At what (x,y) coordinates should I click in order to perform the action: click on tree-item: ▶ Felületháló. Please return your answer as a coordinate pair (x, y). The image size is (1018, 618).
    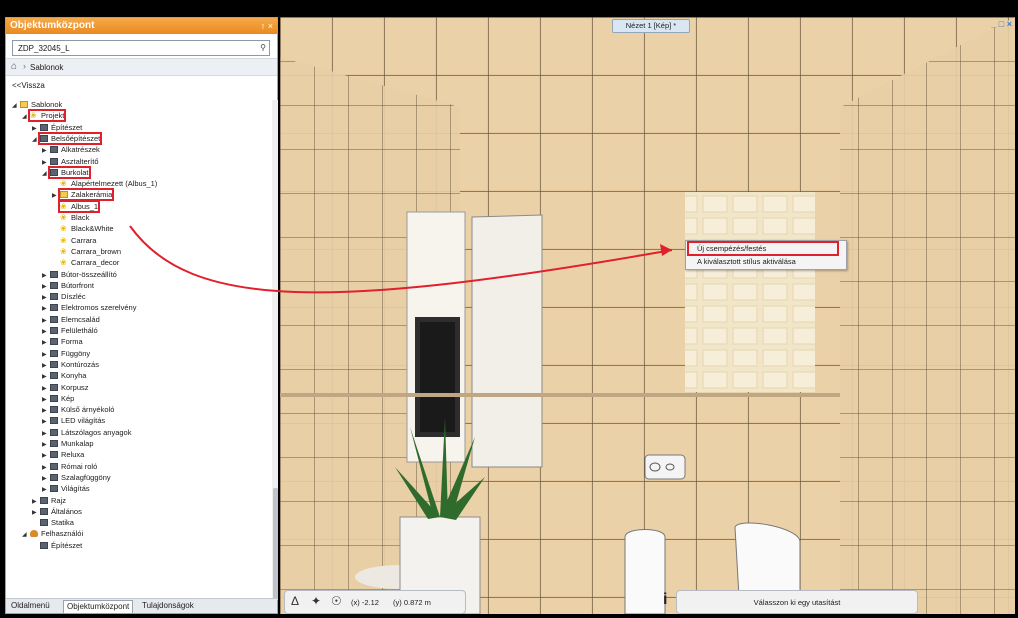
    Looking at the image, I should click on (70, 331).